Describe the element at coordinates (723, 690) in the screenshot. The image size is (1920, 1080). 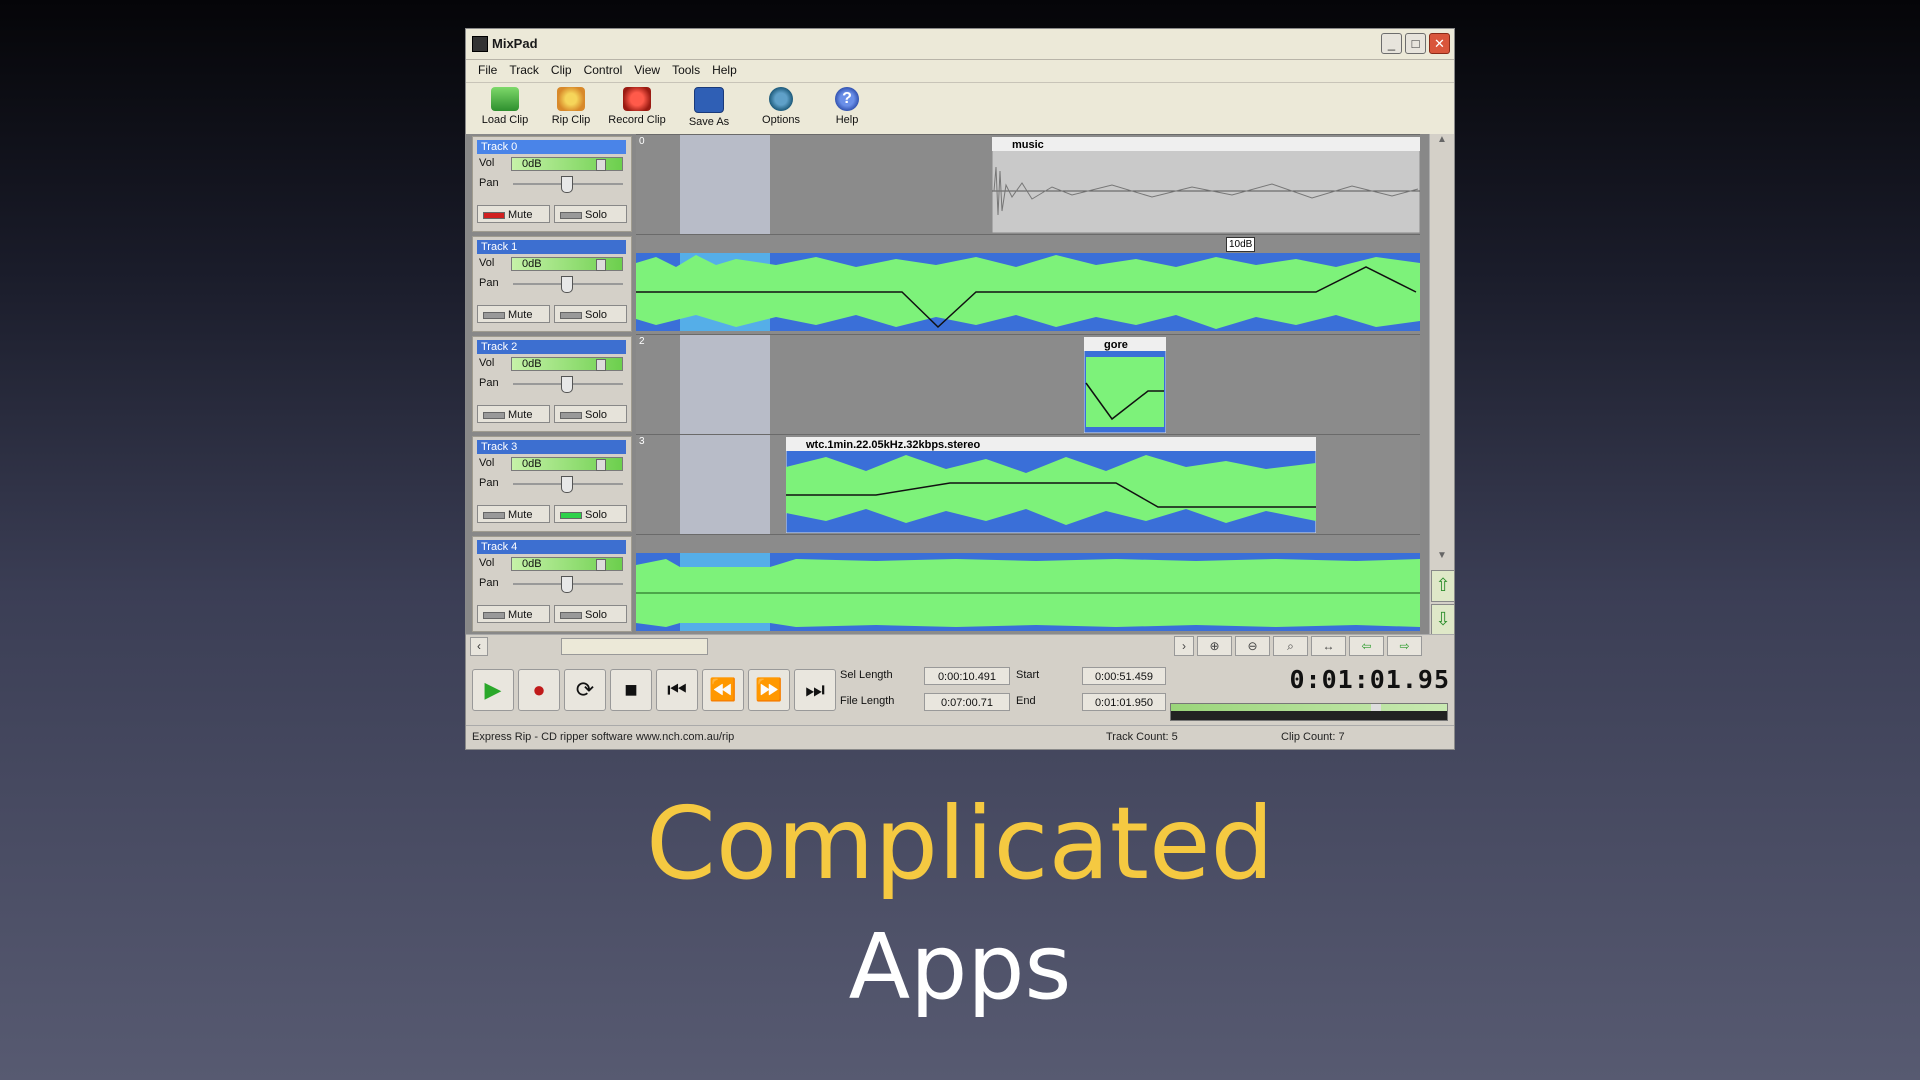
I see `rewind-button: ⏪` at that location.